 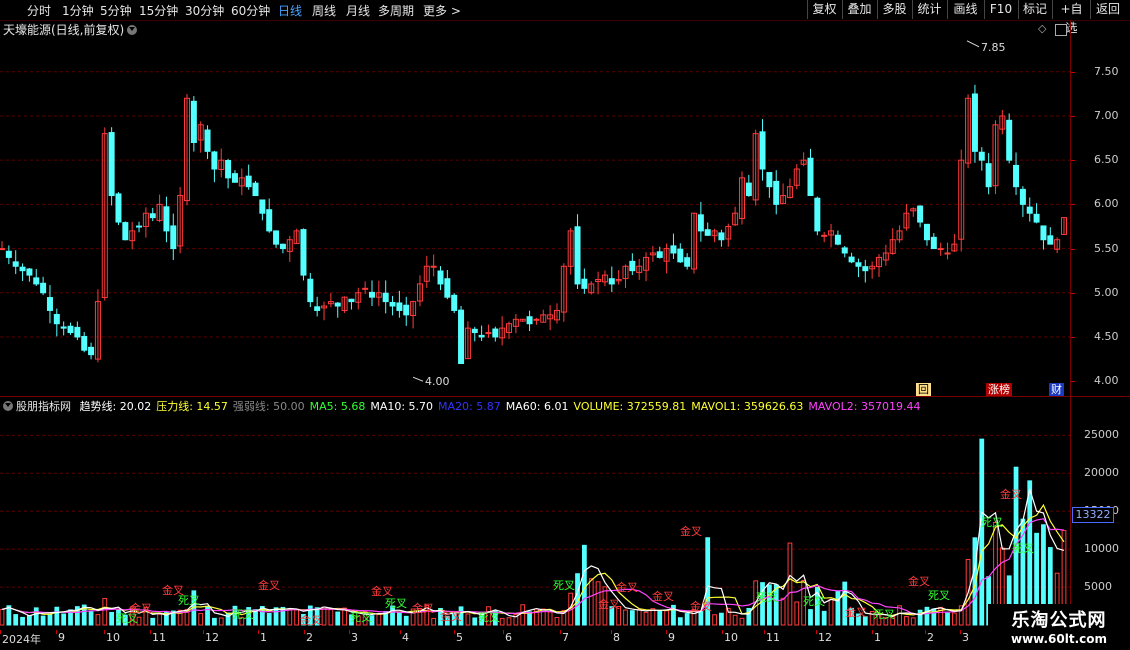 I want to click on period-tab-7: 周线, so click(x=324, y=10).